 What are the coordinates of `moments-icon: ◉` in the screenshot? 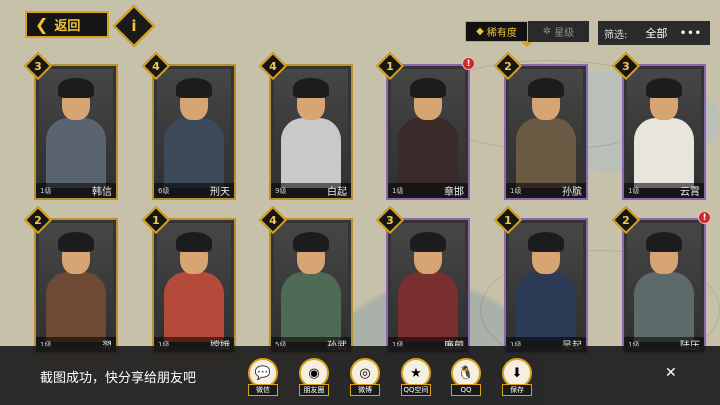 It's located at (314, 373).